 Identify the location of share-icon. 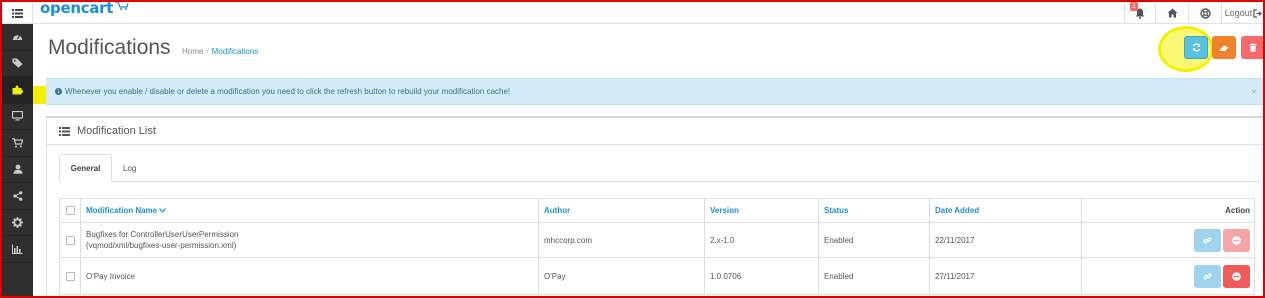
(17, 195).